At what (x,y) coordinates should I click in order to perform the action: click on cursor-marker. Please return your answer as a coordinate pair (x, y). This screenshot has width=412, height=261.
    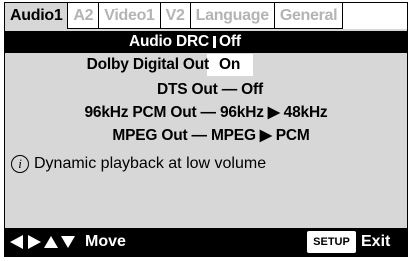
    Looking at the image, I should click on (214, 42).